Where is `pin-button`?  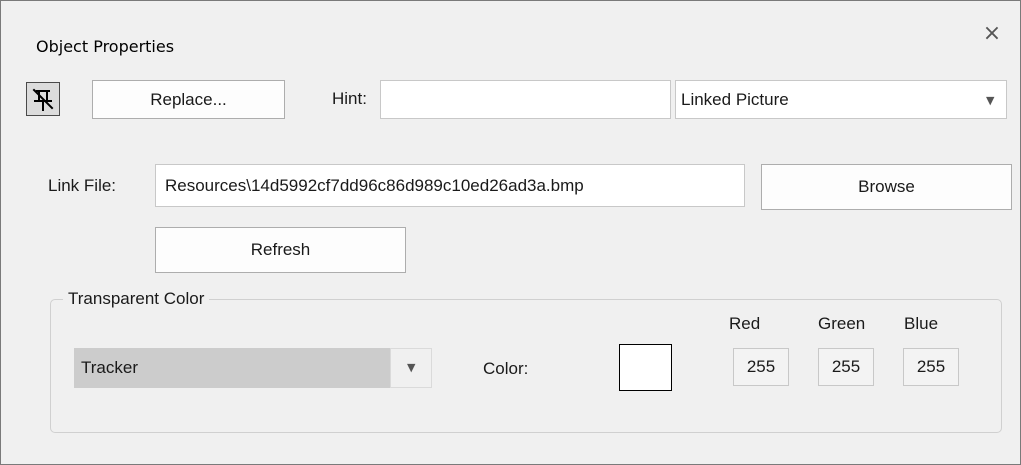
pin-button is located at coordinates (43, 99).